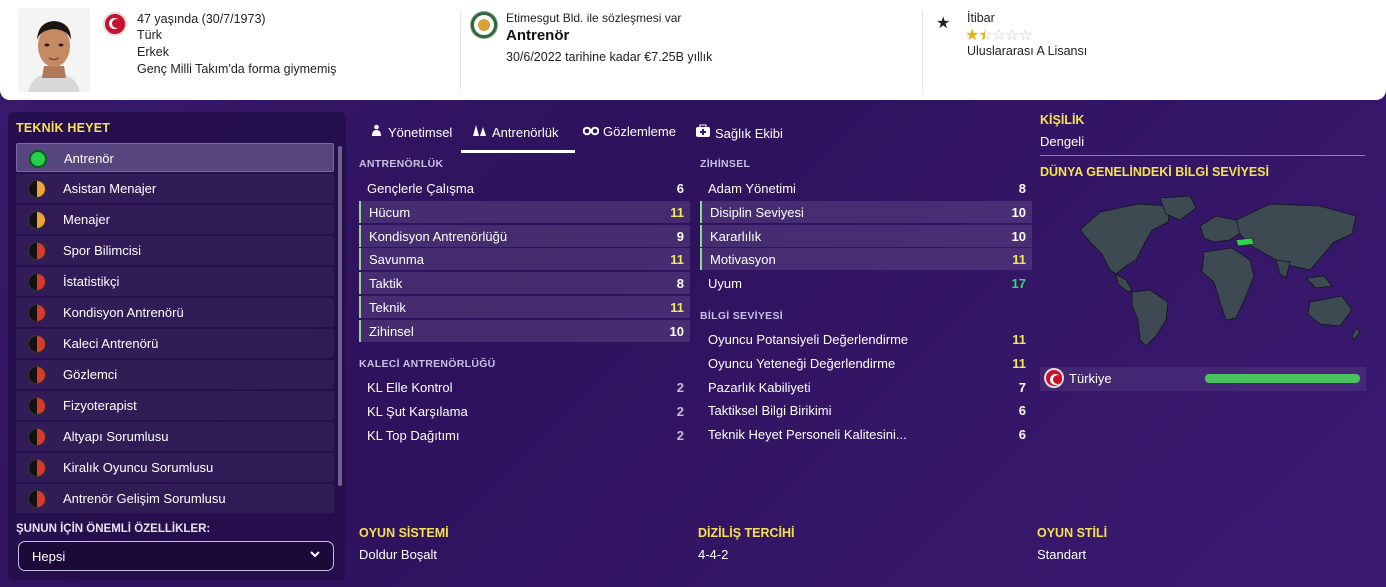 The height and width of the screenshot is (587, 1386). I want to click on tab-saglik-ekibi: Sağlık Ekibi, so click(739, 132).